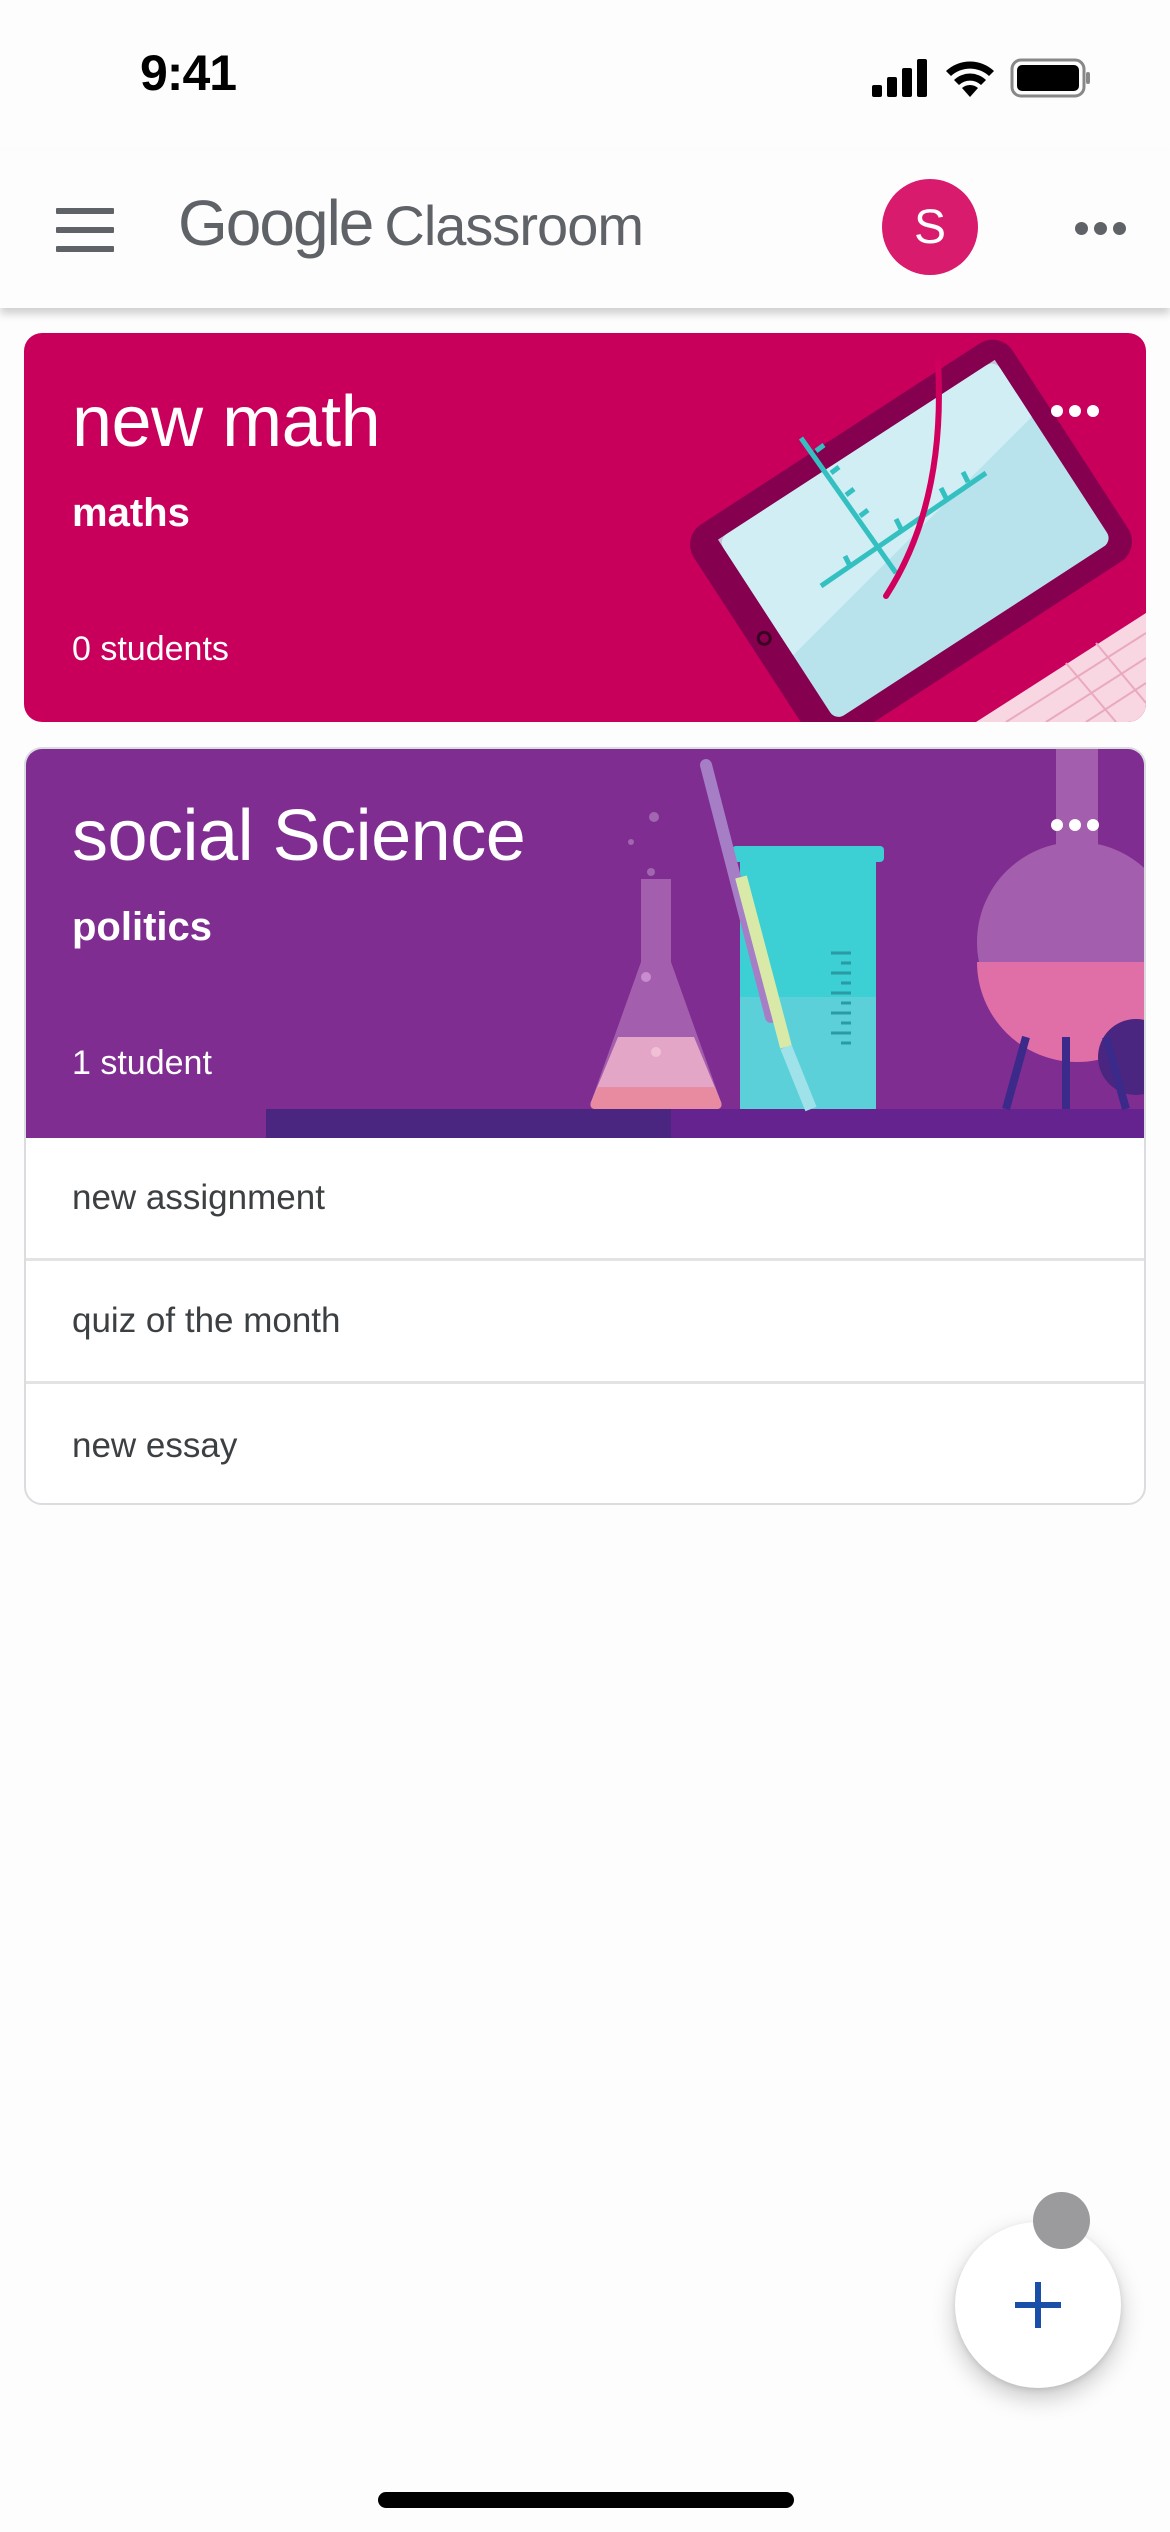 The height and width of the screenshot is (2532, 1170). What do you see at coordinates (1050, 78) in the screenshot?
I see `battery-icon` at bounding box center [1050, 78].